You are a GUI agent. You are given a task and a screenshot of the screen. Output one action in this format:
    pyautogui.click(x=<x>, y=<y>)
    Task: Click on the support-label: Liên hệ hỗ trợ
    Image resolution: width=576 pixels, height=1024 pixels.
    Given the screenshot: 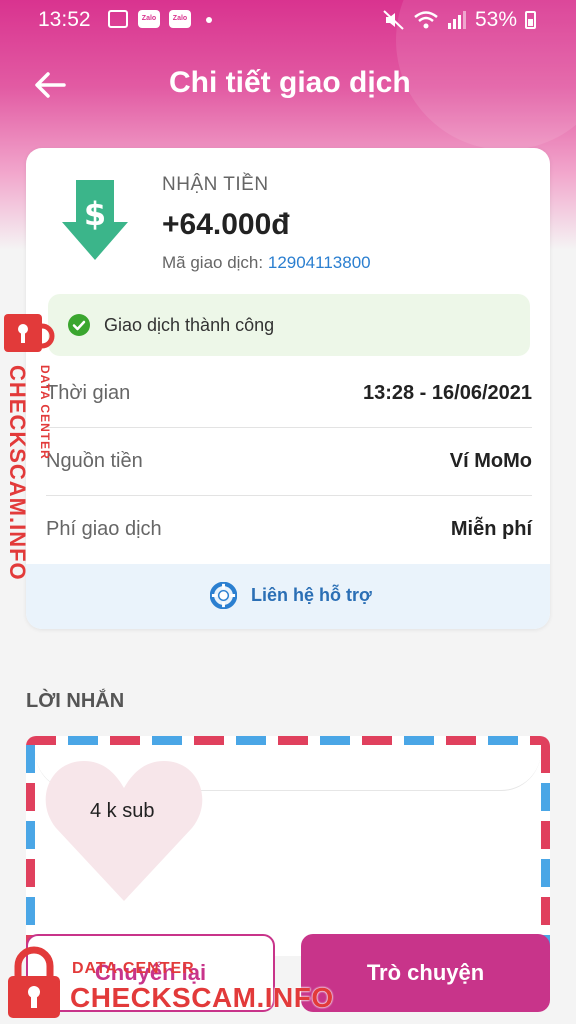 What is the action you would take?
    pyautogui.click(x=311, y=595)
    